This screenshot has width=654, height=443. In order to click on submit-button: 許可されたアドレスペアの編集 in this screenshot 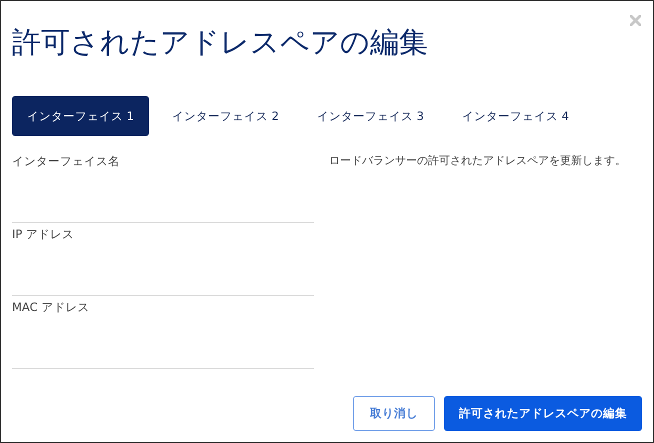, I will do `click(543, 413)`.